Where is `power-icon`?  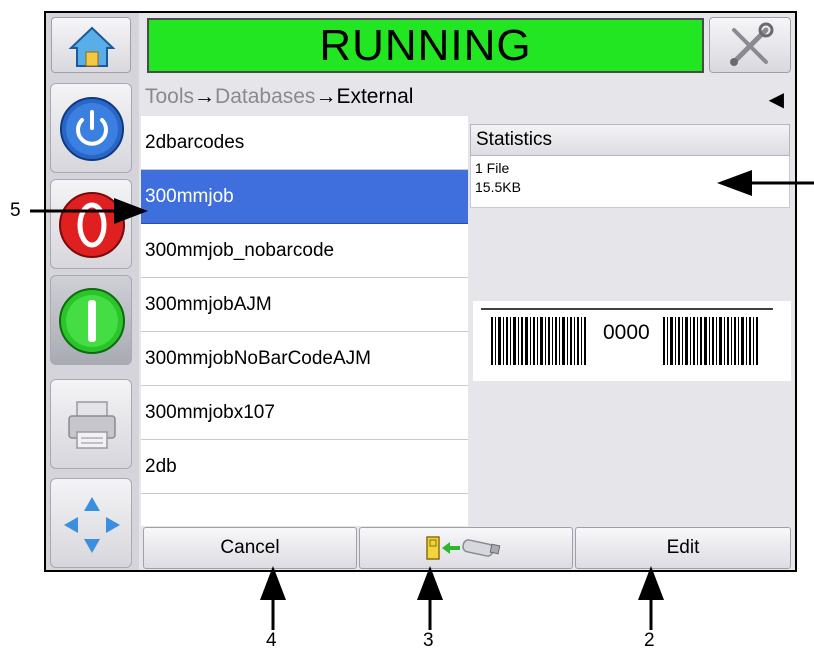 power-icon is located at coordinates (92, 129).